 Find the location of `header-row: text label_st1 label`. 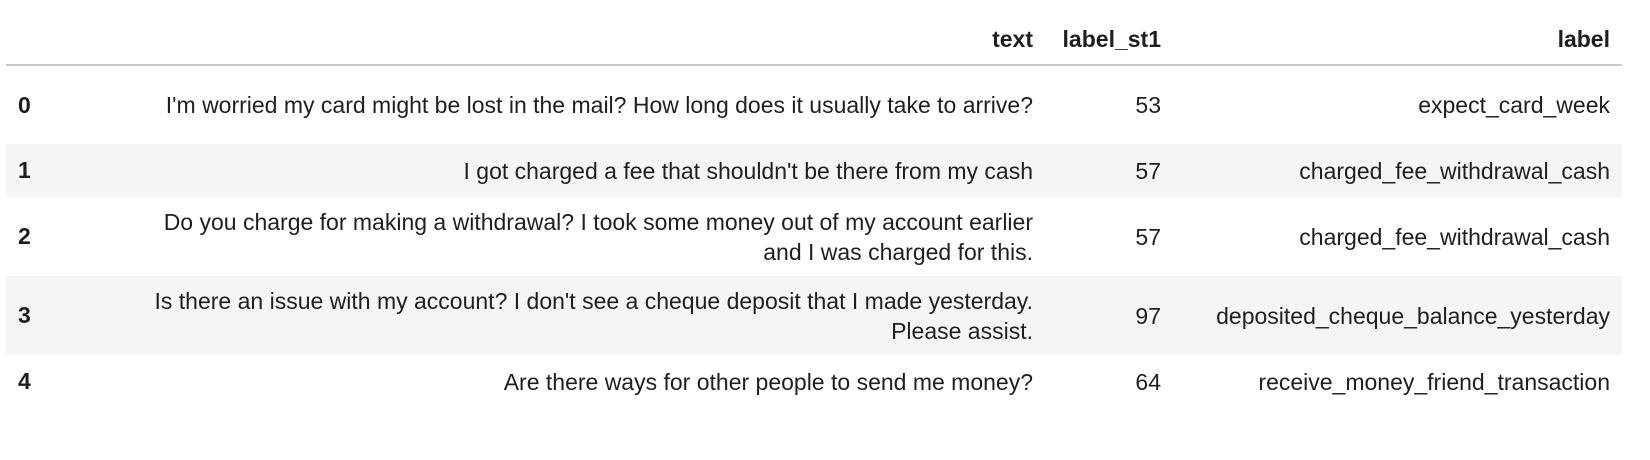

header-row: text label_st1 label is located at coordinates (814, 40).